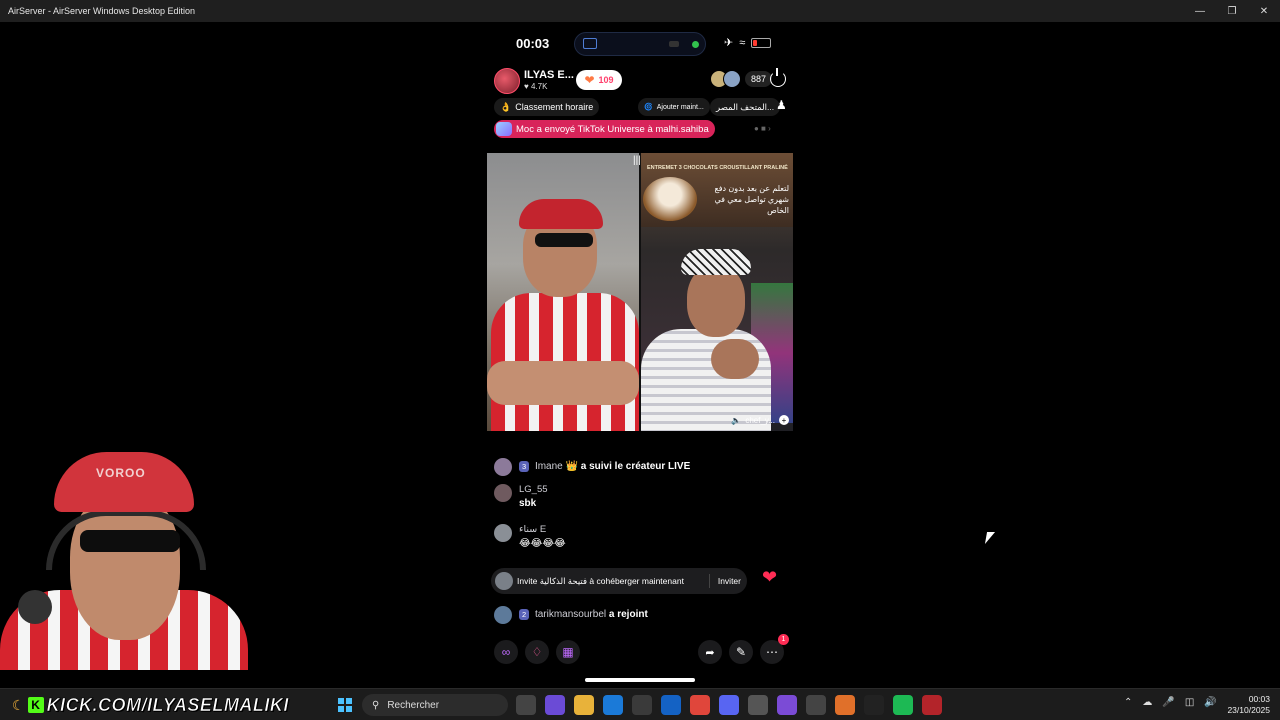 The image size is (1280, 720). I want to click on mic-icon: 🎤, so click(1168, 702).